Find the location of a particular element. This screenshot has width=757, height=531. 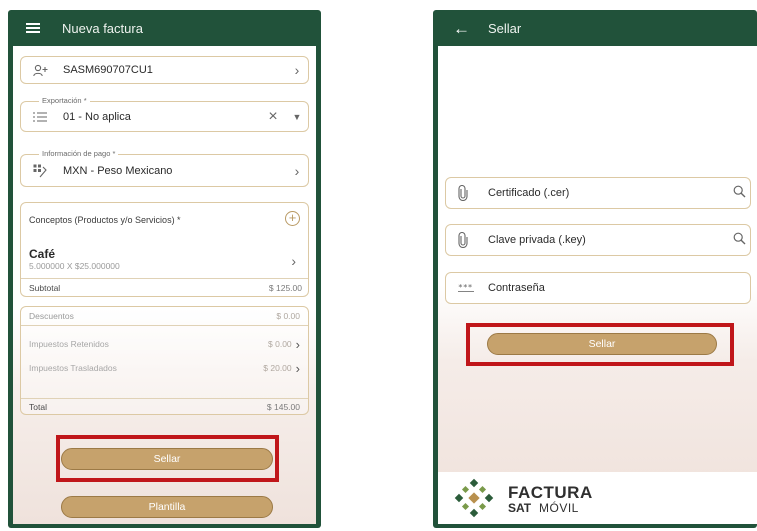

logo-movil-text: MÓVIL is located at coordinates (559, 508).